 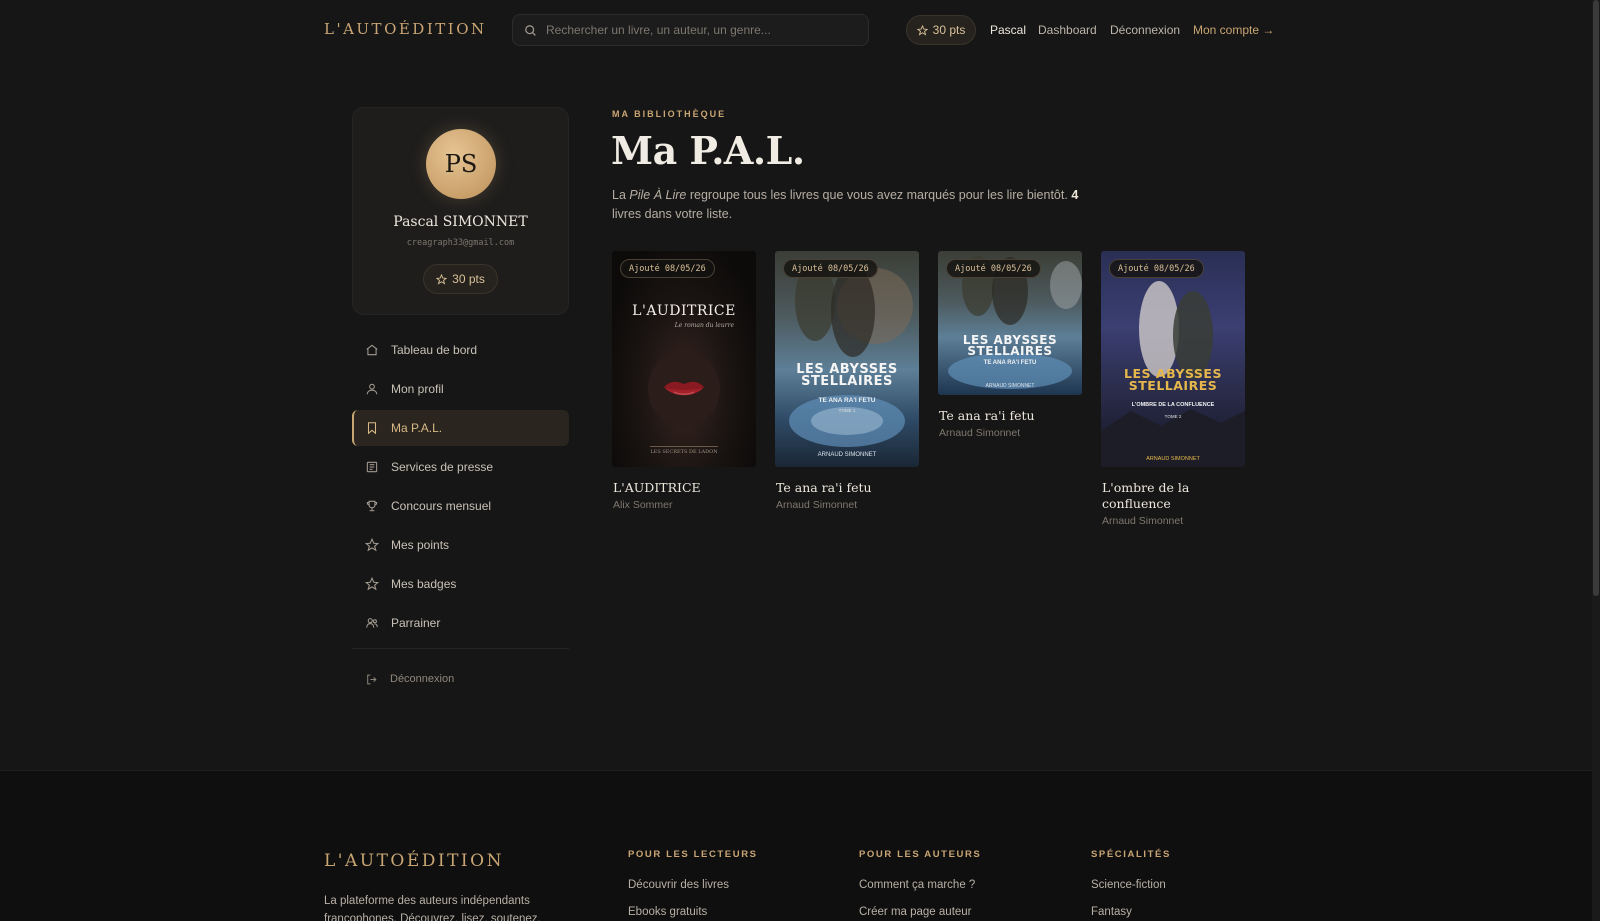 I want to click on page-title: Ma P.A.L., so click(x=708, y=150).